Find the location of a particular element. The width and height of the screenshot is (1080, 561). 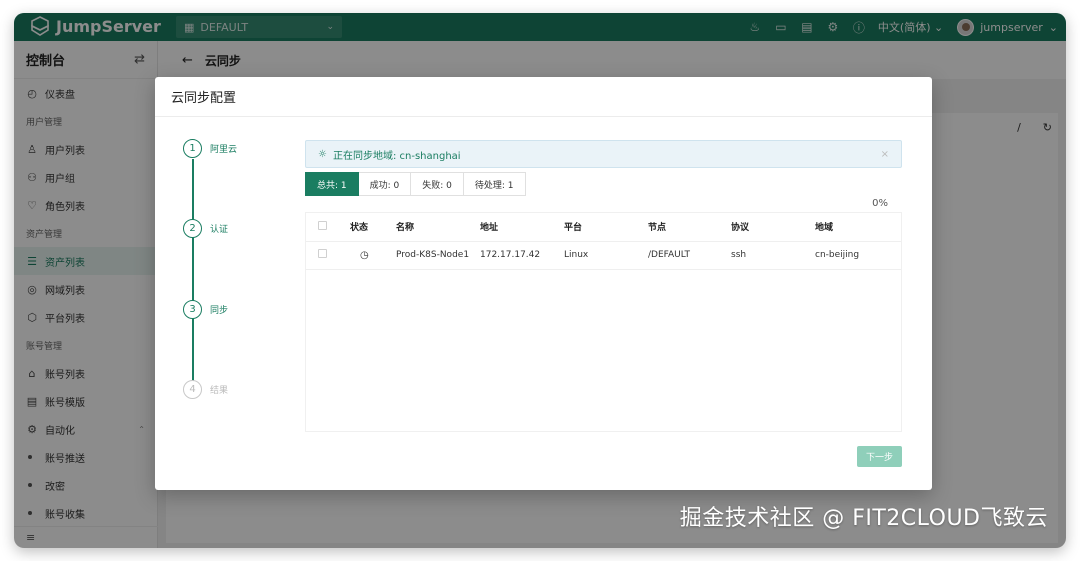

clock-icon: ◷ is located at coordinates (364, 255).